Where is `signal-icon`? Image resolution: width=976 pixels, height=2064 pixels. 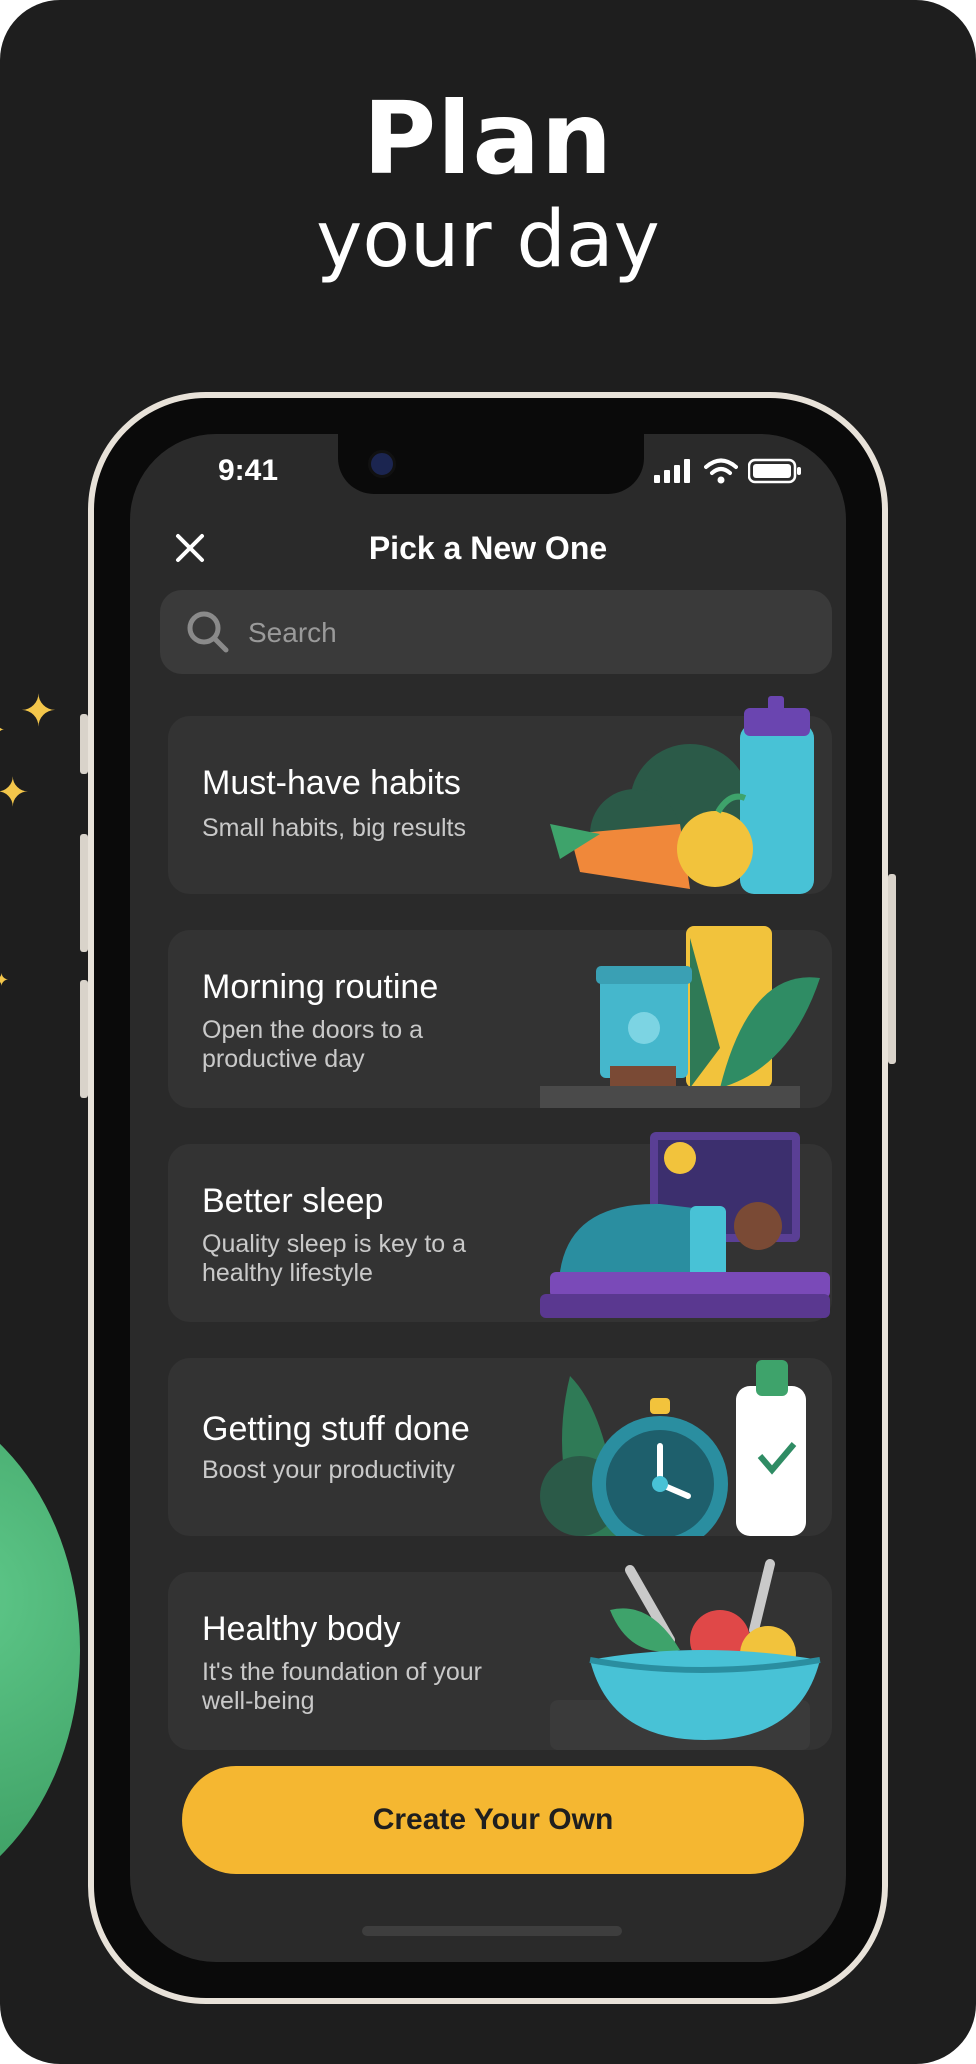 signal-icon is located at coordinates (672, 471).